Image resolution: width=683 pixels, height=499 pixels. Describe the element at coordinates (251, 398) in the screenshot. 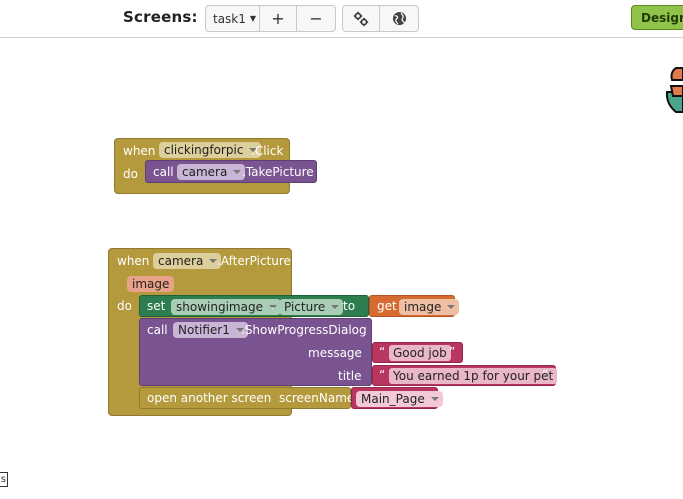

I see `open-screen-label: open another screen screenName` at that location.